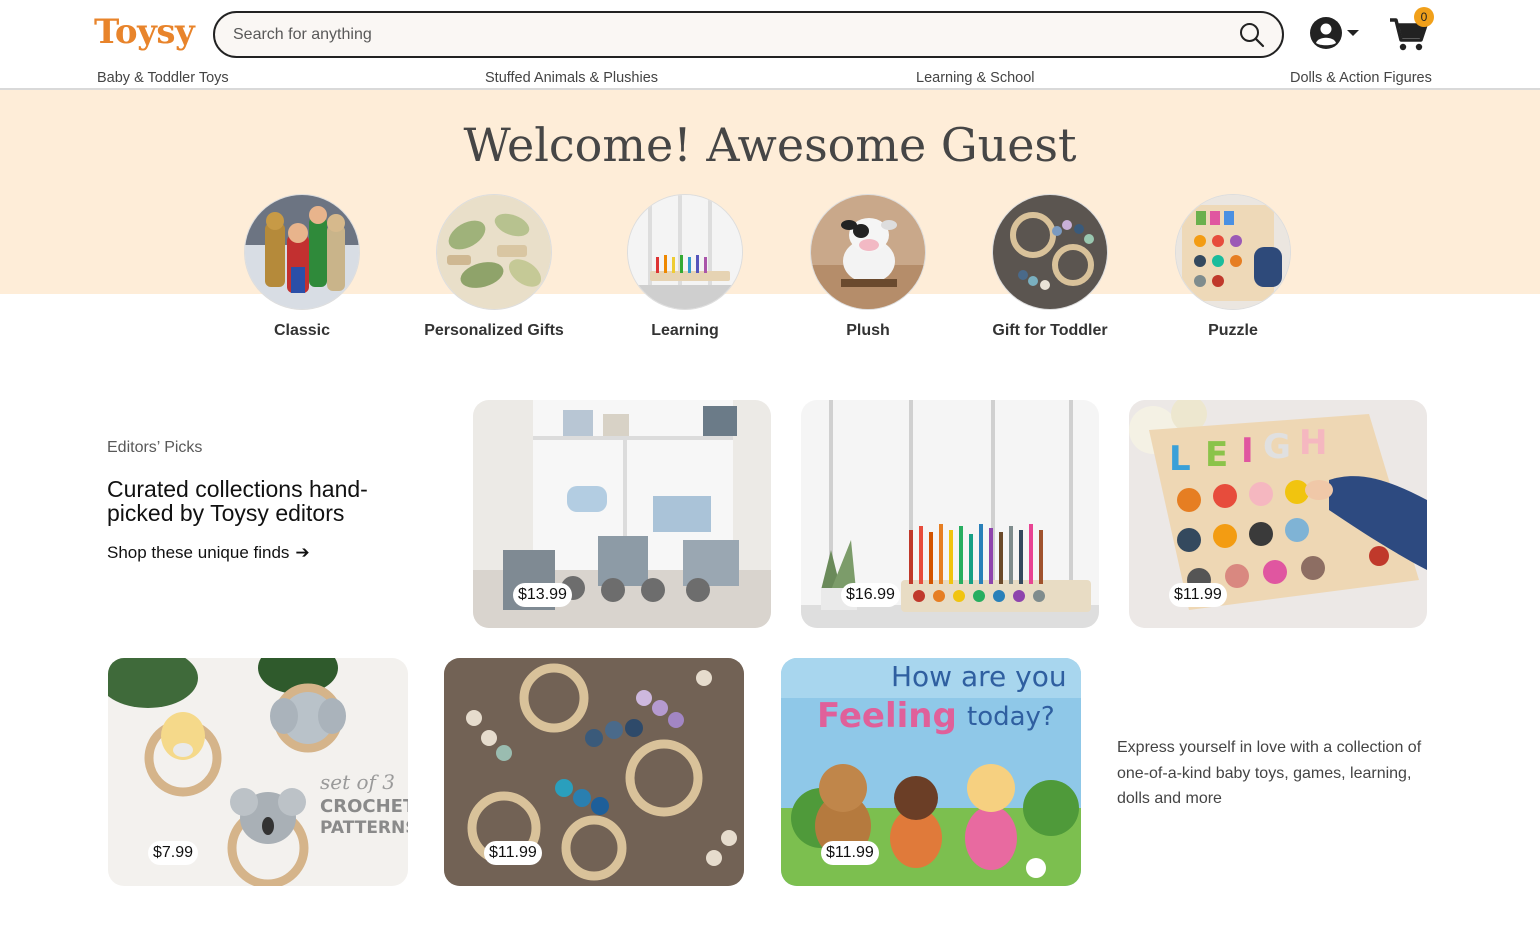 This screenshot has width=1540, height=931. What do you see at coordinates (1247, 451) in the screenshot?
I see `svg-text: I` at bounding box center [1247, 451].